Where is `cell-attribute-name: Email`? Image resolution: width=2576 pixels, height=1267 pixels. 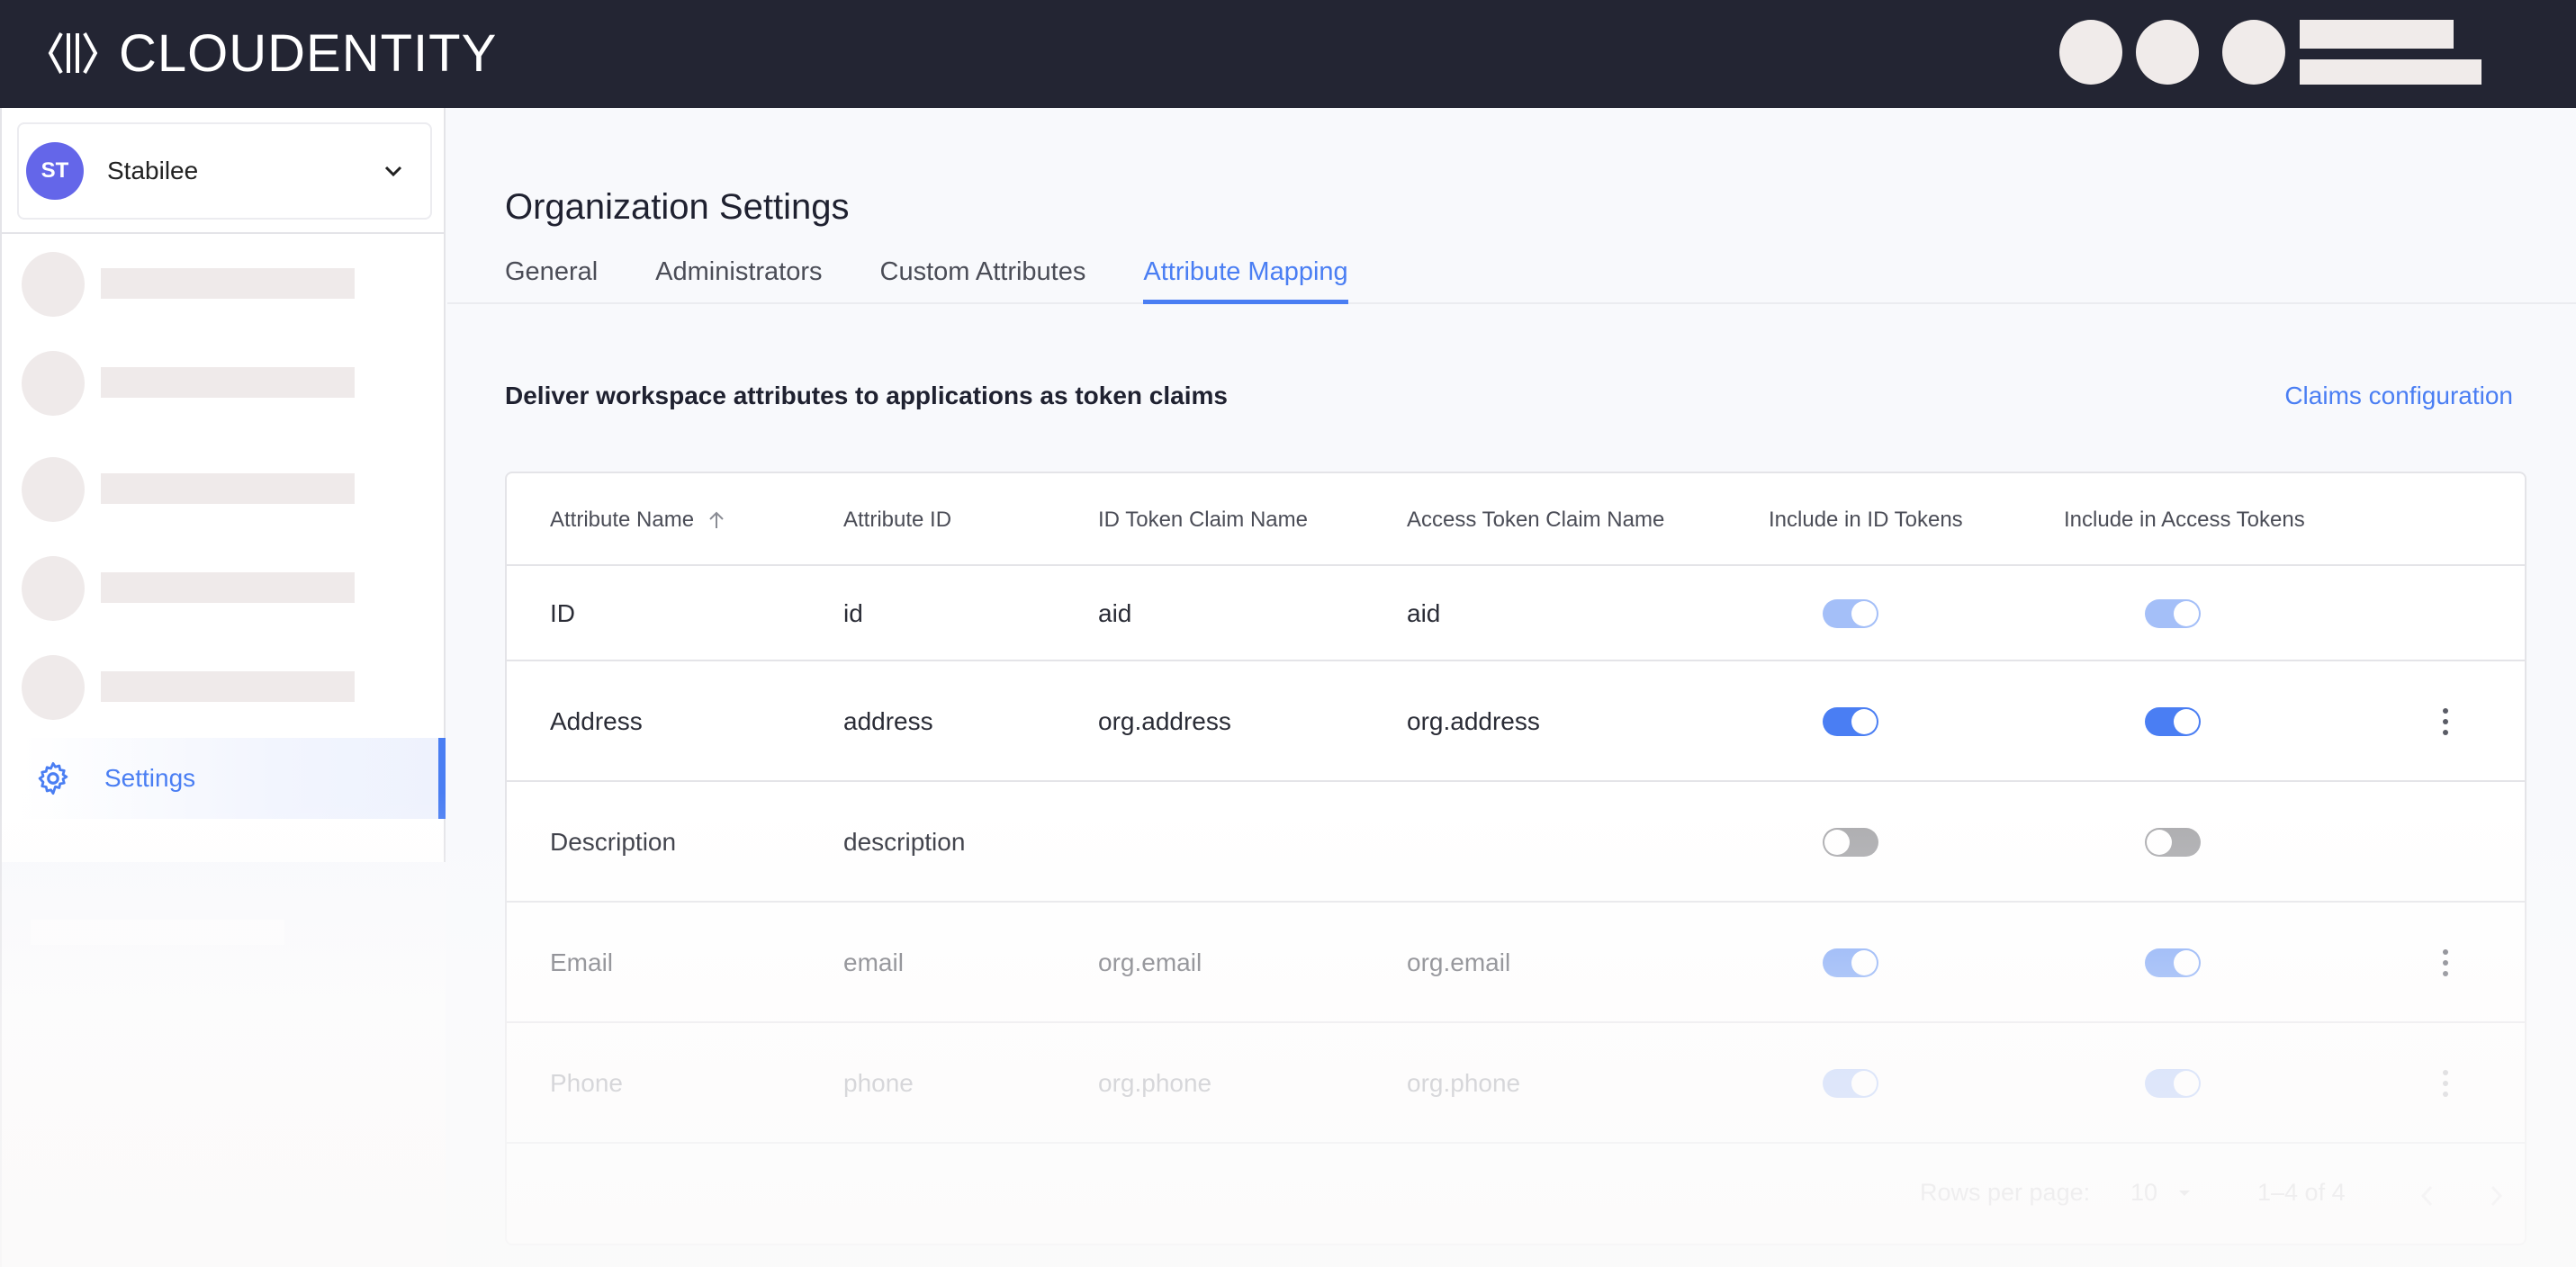 cell-attribute-name: Email is located at coordinates (582, 962).